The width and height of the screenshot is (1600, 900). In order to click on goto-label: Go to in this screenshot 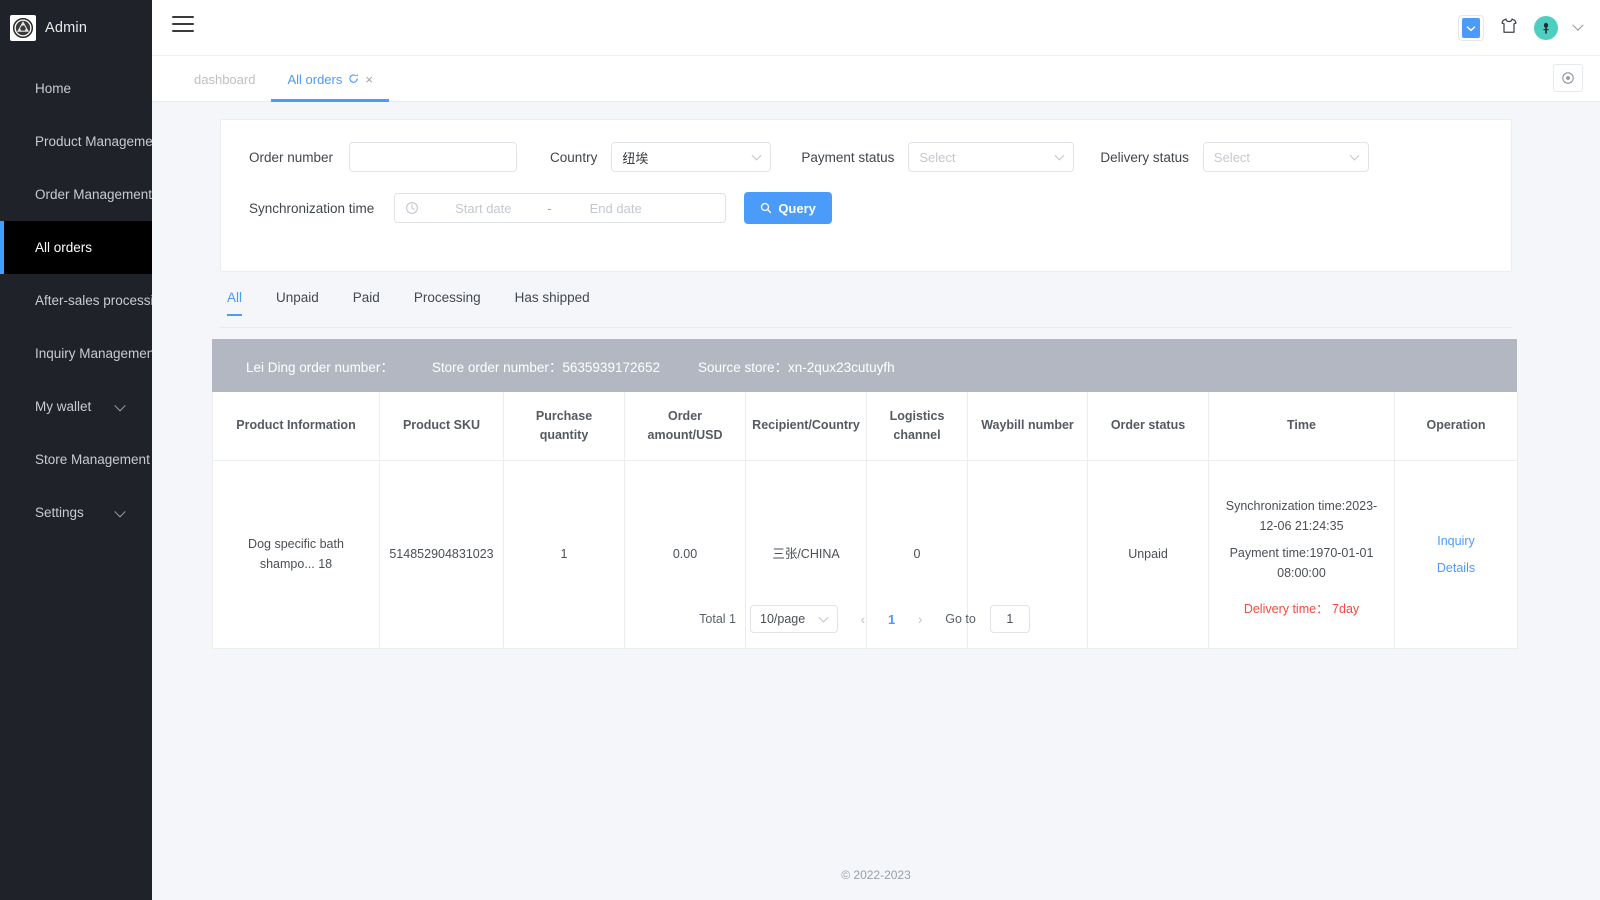, I will do `click(960, 619)`.